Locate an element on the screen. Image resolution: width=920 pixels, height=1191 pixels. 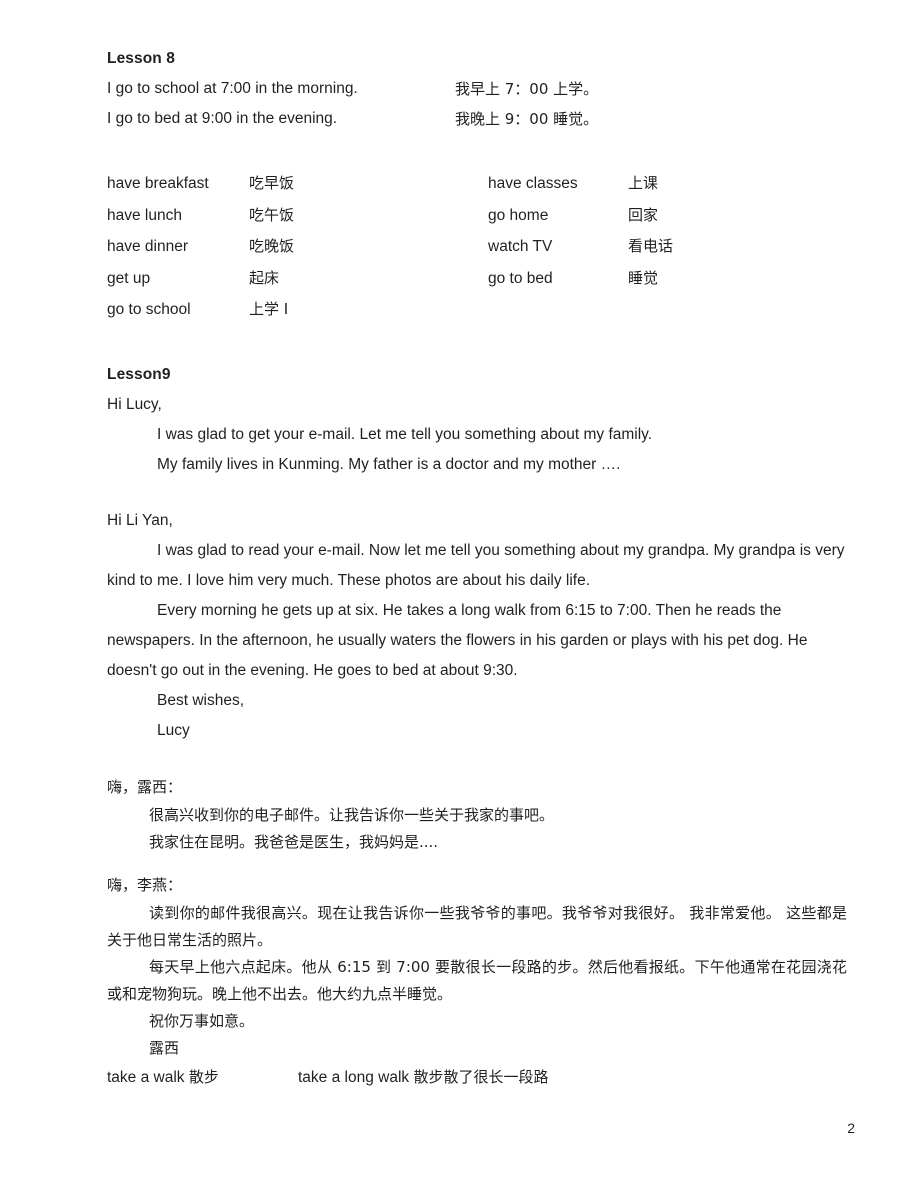
phrase-1-cn: 散步 is located at coordinates (203, 1076).